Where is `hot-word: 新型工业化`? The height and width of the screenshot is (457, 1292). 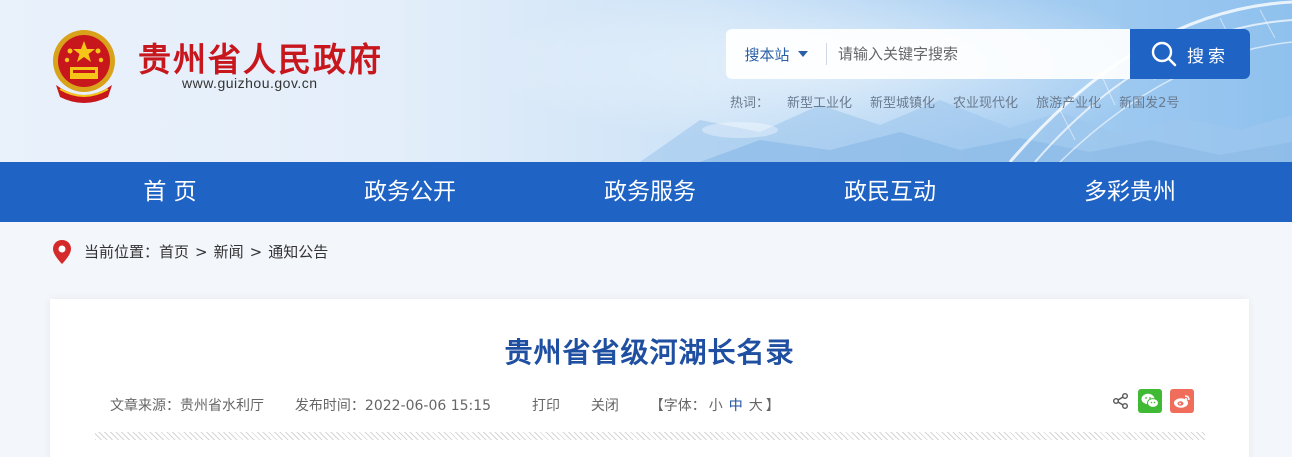 hot-word: 新型工业化 is located at coordinates (819, 101).